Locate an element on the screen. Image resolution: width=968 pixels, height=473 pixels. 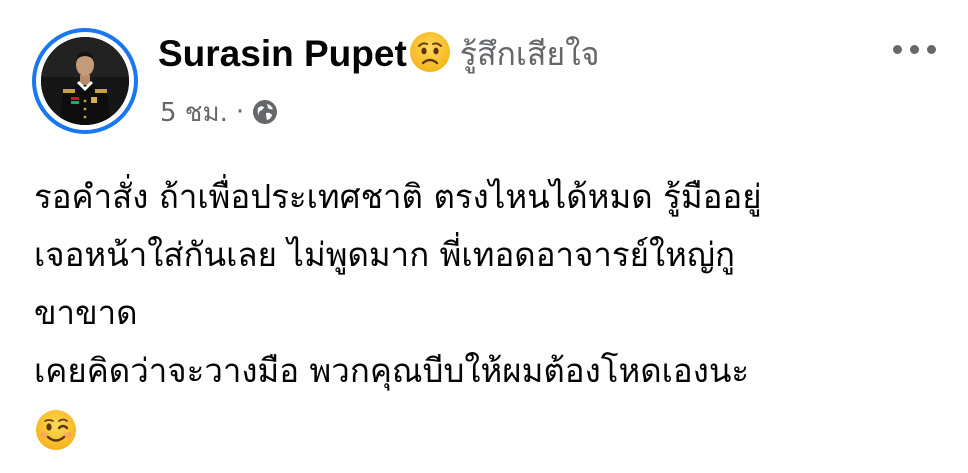
author-name: Surasin Pupet is located at coordinates (282, 54).